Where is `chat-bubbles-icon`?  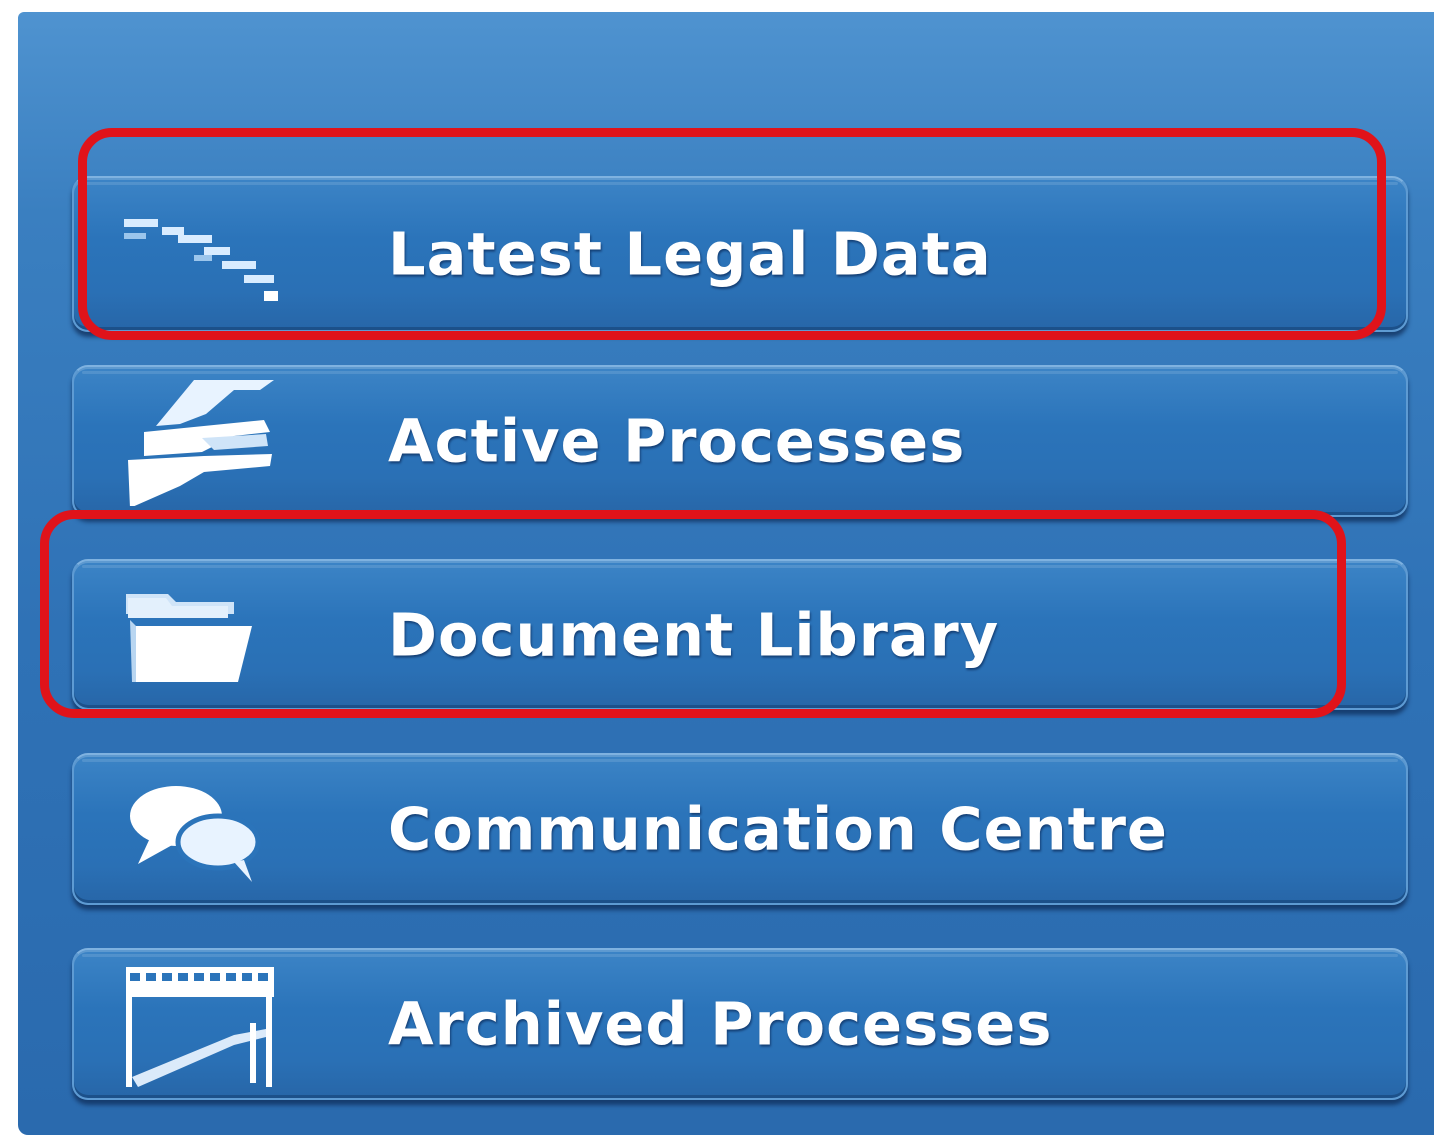
chat-bubbles-icon is located at coordinates (184, 829).